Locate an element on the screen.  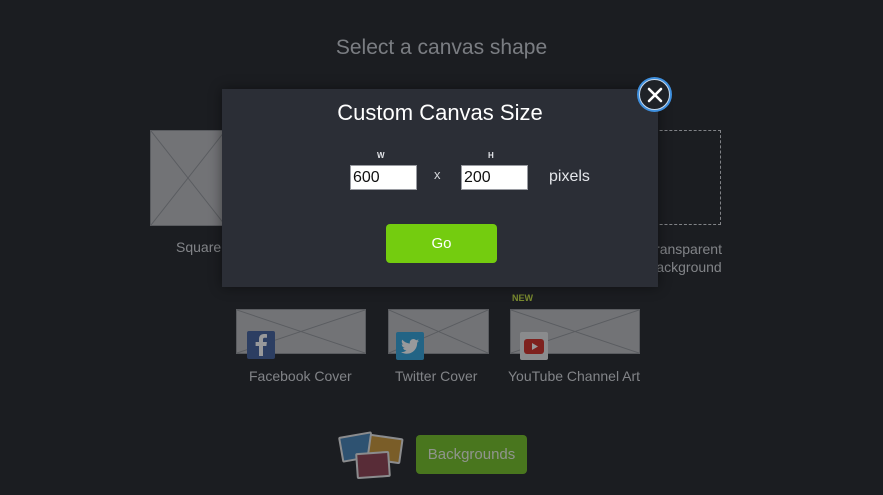
new-badge: NEW is located at coordinates (522, 298).